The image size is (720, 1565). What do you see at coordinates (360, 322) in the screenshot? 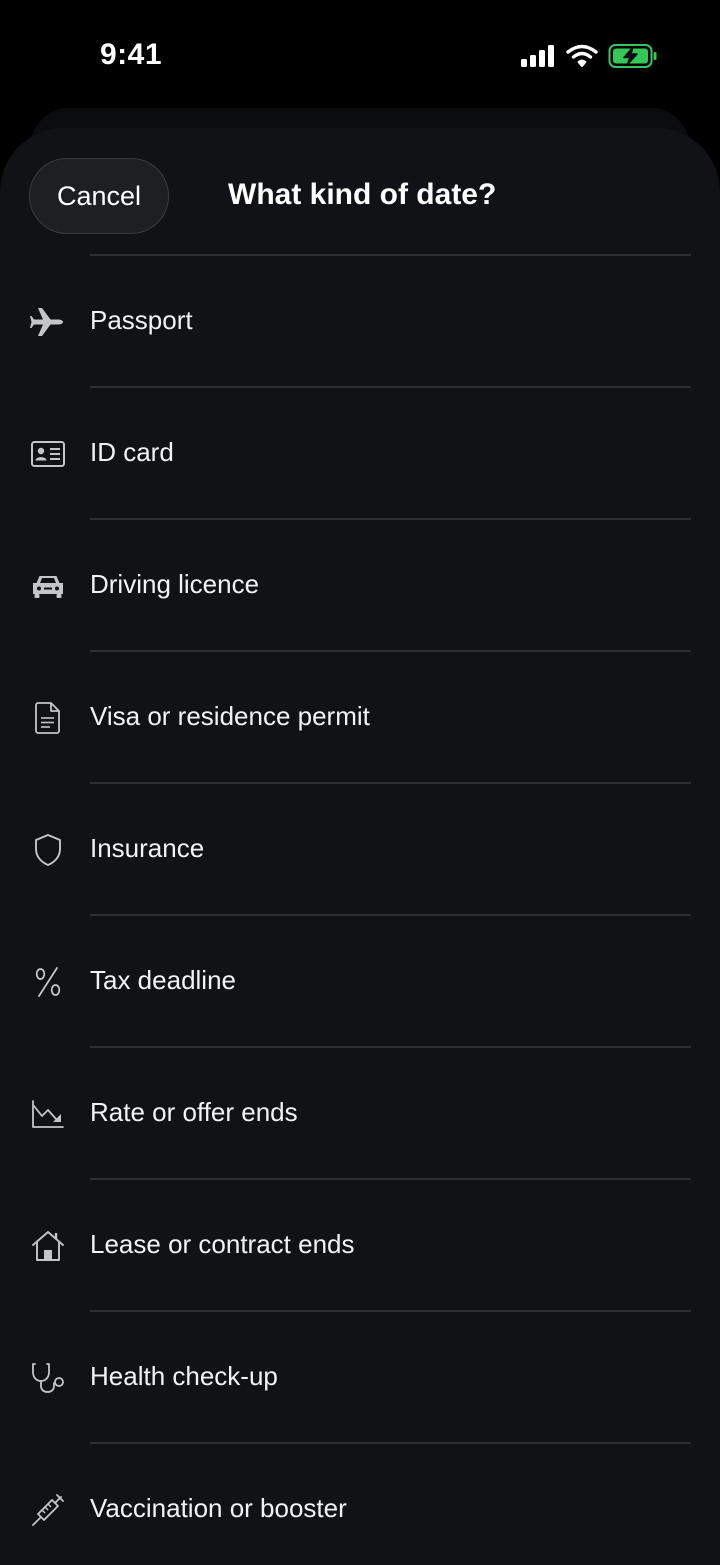
I see `option-passport: Passport` at bounding box center [360, 322].